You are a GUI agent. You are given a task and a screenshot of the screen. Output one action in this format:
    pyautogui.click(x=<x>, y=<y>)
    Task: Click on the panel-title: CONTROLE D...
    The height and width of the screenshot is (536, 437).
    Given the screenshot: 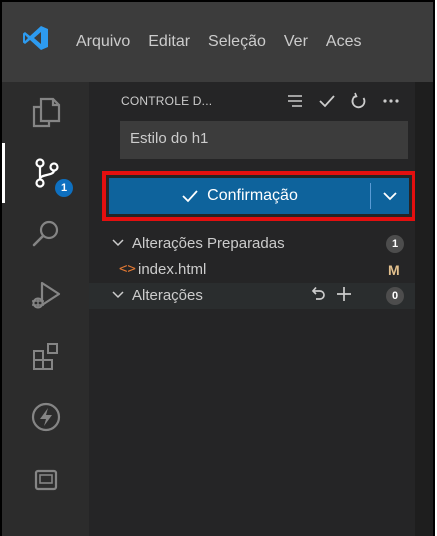 What is the action you would take?
    pyautogui.click(x=167, y=101)
    